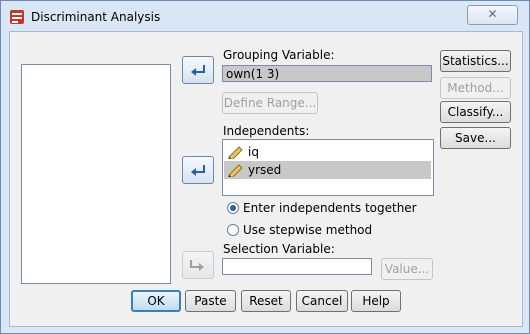 The width and height of the screenshot is (530, 334). Describe the element at coordinates (265, 170) in the screenshot. I see `list-item-label: yrsed` at that location.